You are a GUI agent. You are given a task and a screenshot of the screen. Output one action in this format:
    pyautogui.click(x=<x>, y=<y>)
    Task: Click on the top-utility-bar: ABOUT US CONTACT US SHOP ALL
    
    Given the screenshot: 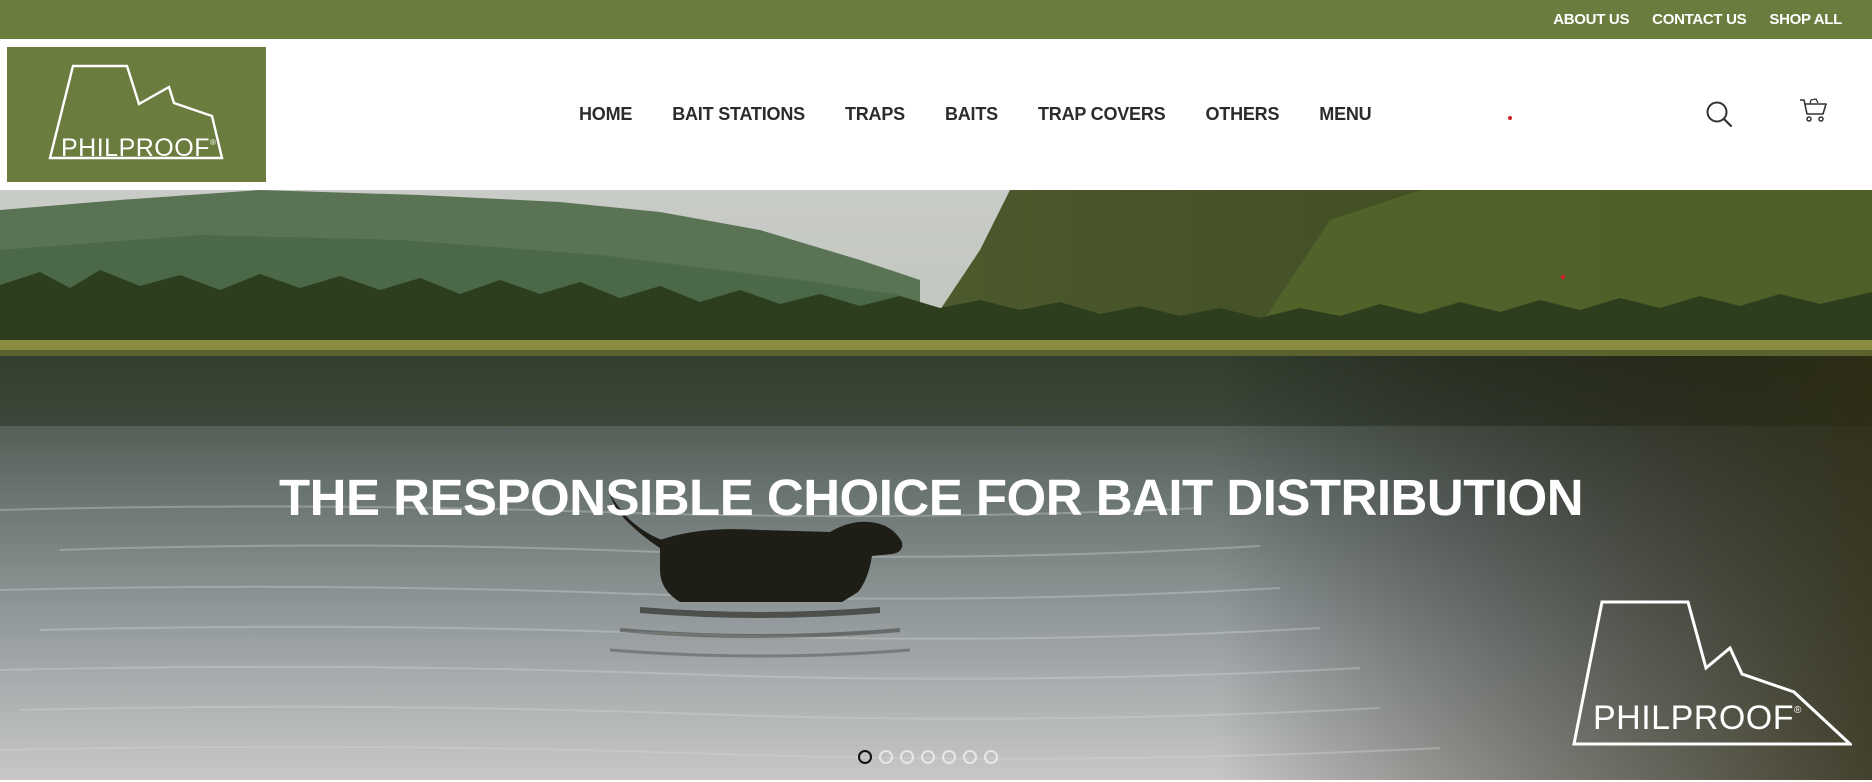 What is the action you would take?
    pyautogui.click(x=936, y=19)
    